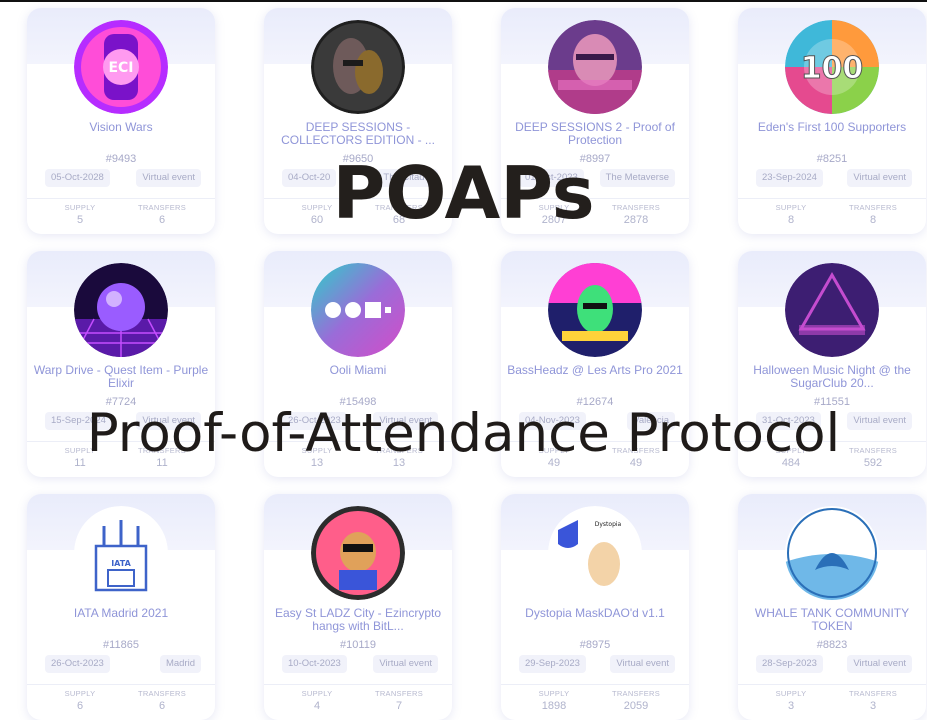 This screenshot has width=927, height=720. I want to click on purple-orb-icon, so click(121, 310).